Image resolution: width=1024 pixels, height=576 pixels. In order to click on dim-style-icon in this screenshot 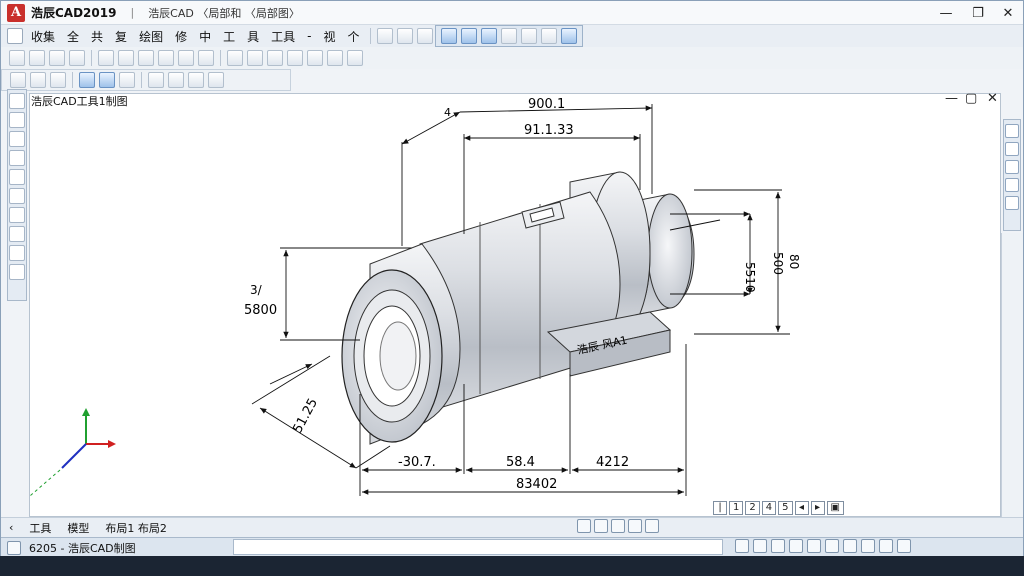, I will do `click(468, 36)`.